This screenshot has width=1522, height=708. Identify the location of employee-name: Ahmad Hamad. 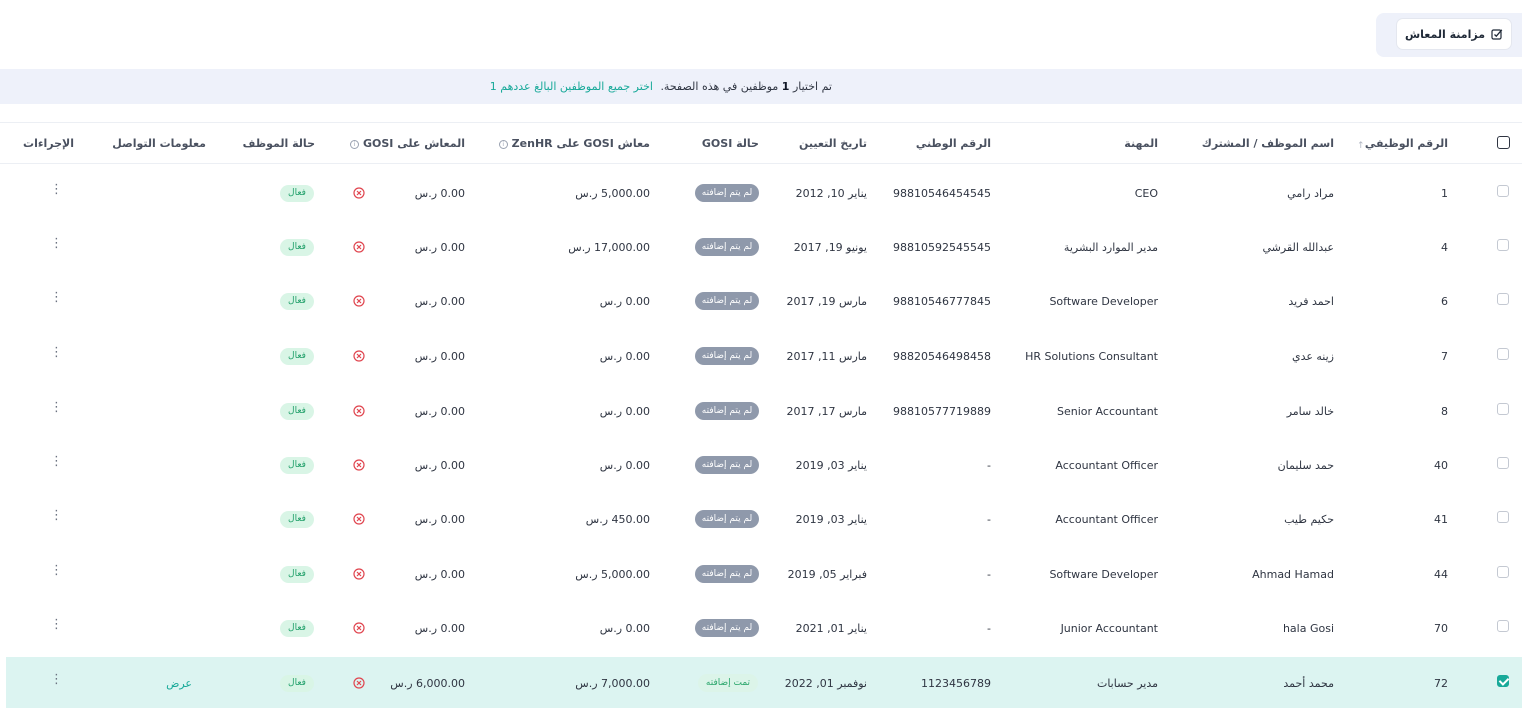
(1293, 574).